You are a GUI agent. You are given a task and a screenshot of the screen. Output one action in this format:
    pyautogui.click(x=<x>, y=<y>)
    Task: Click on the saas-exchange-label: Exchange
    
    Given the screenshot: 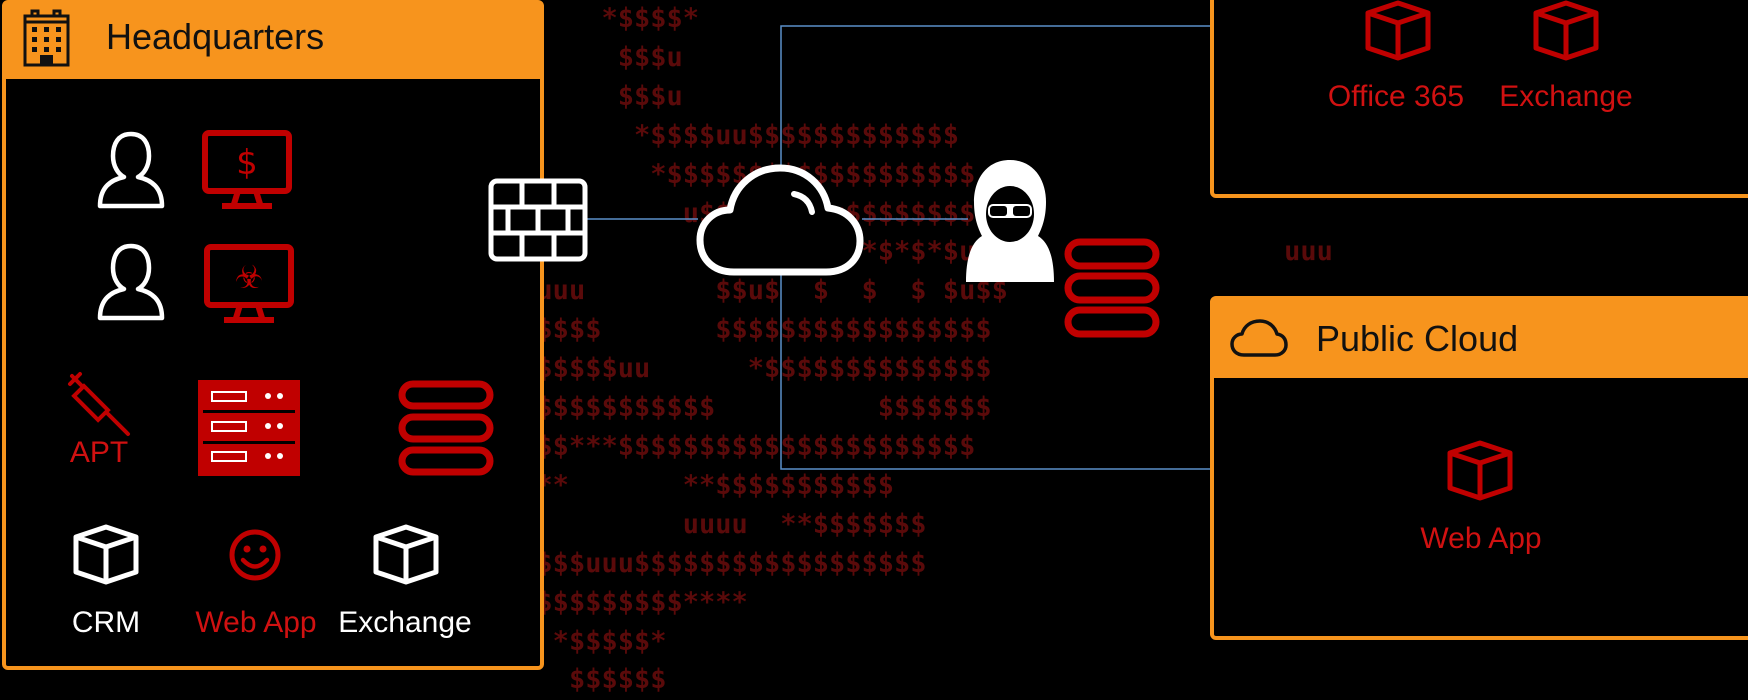 What is the action you would take?
    pyautogui.click(x=1566, y=96)
    